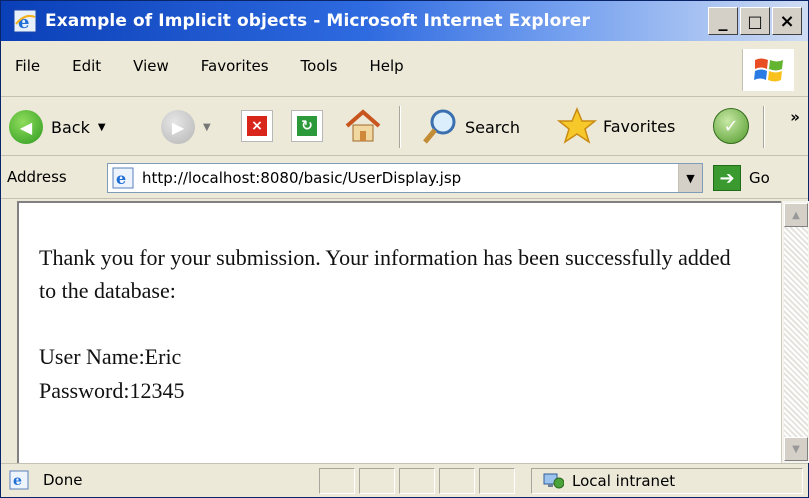 The height and width of the screenshot is (498, 809). What do you see at coordinates (690, 178) in the screenshot?
I see `address-dropdown-icon: ▼` at bounding box center [690, 178].